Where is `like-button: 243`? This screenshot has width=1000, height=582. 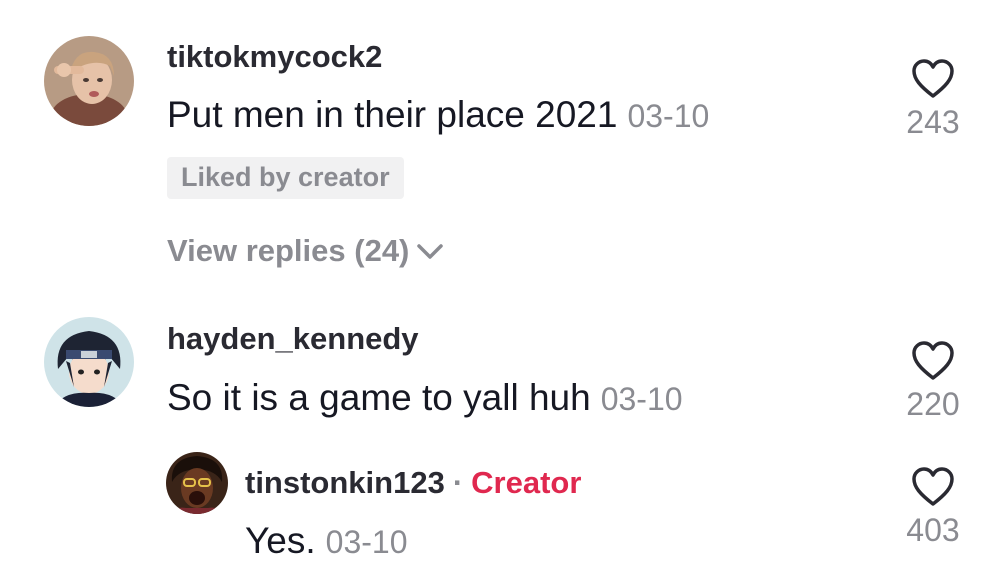 like-button: 243 is located at coordinates (933, 98).